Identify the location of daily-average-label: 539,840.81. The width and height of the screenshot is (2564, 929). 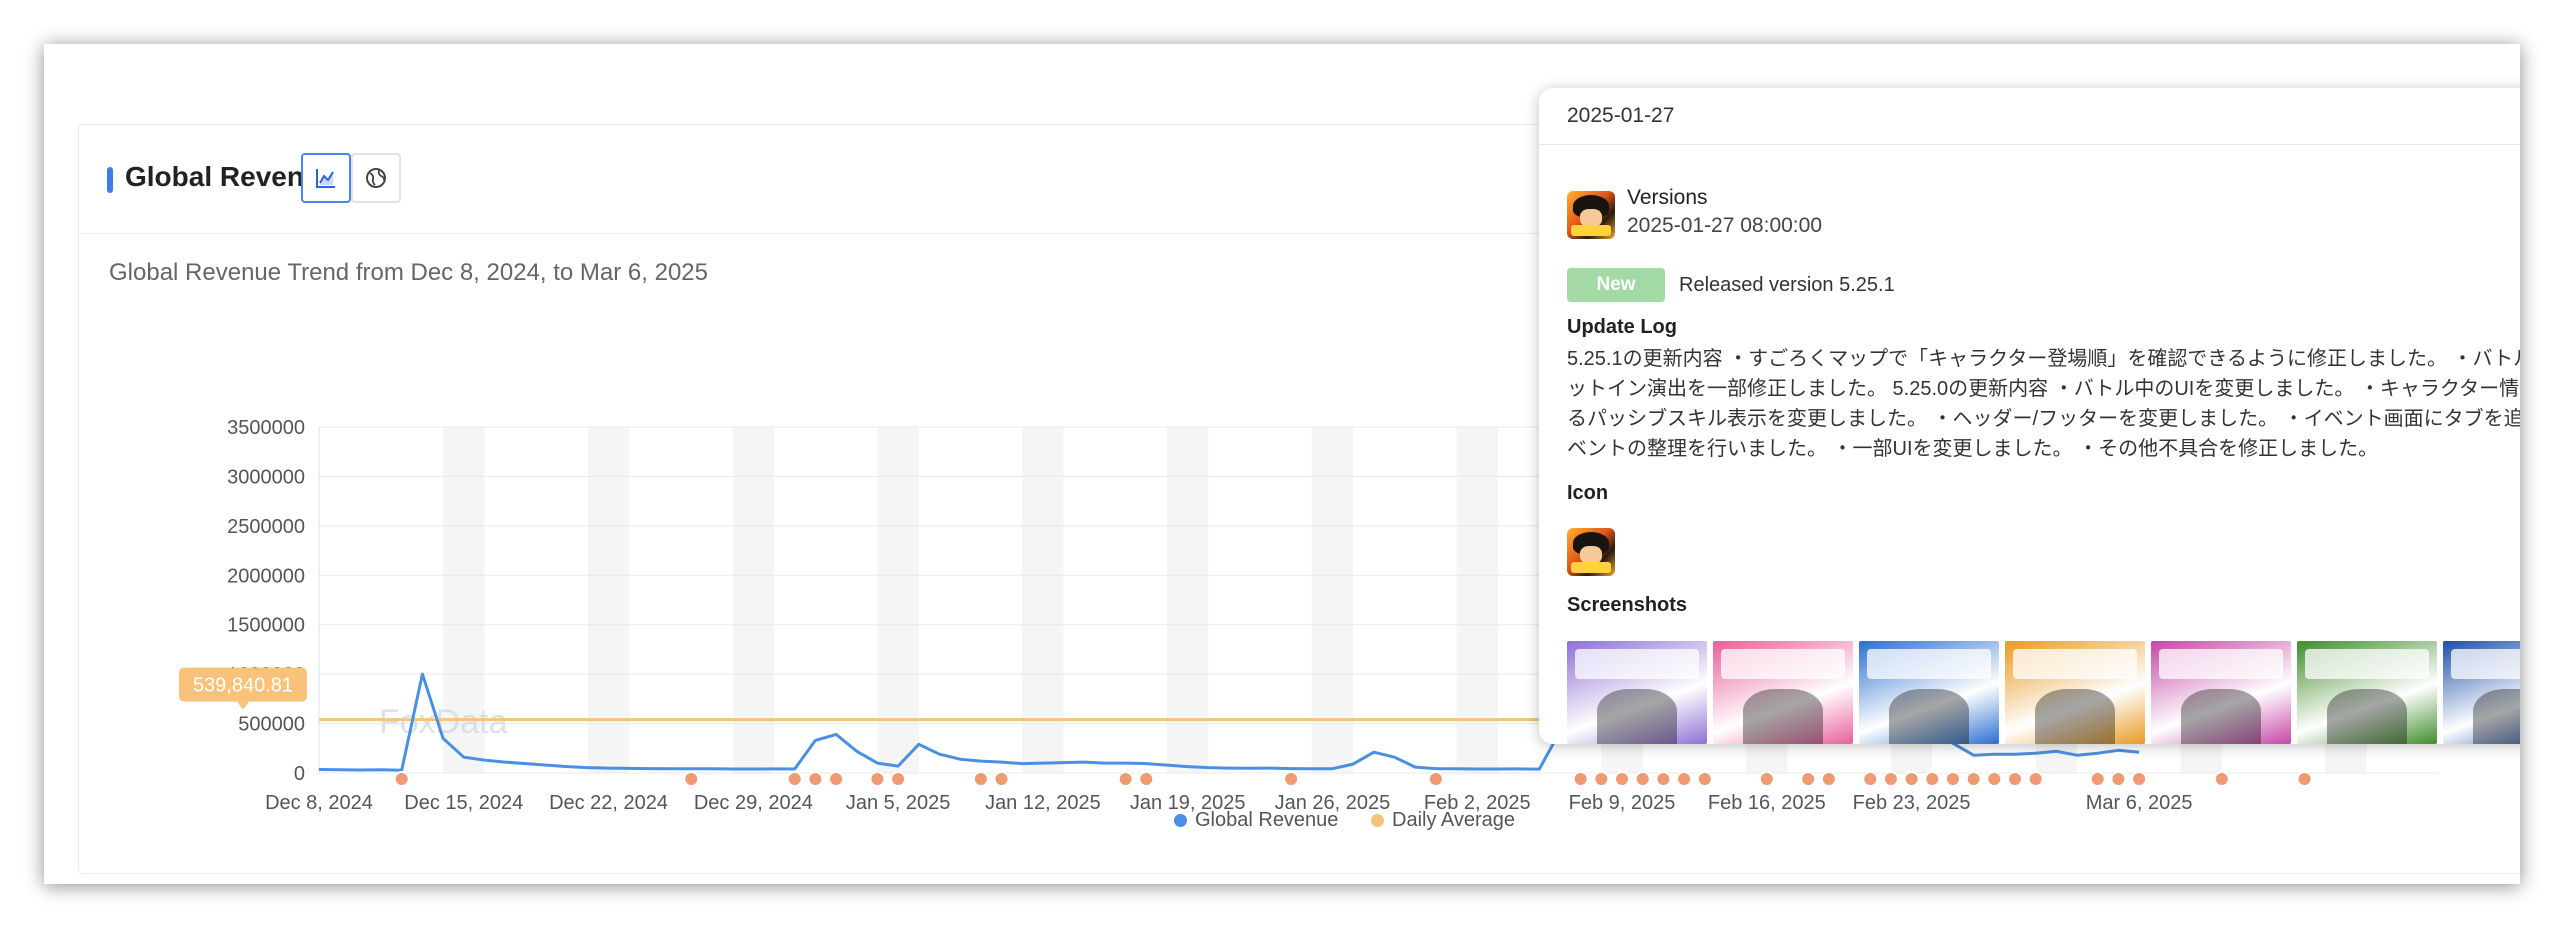
(243, 686).